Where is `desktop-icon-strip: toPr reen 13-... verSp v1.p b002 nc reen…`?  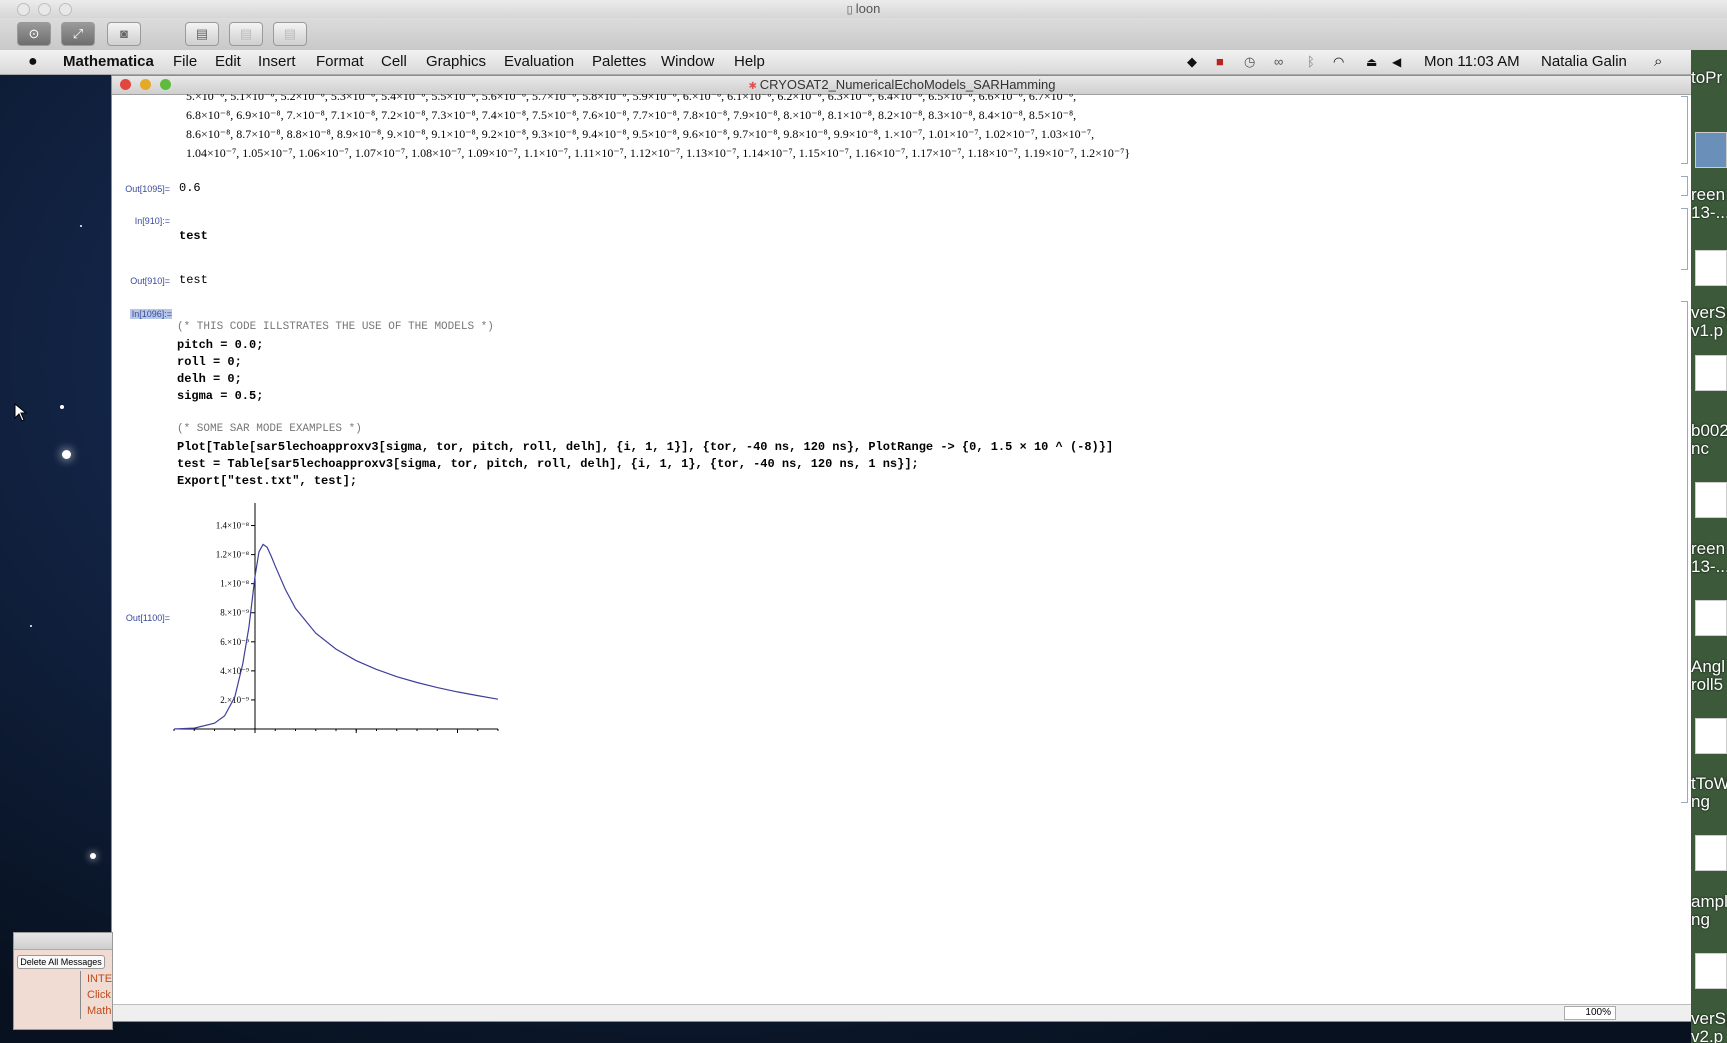 desktop-icon-strip: toPr reen 13-... verSp v1.p b002 nc reen… is located at coordinates (1709, 546).